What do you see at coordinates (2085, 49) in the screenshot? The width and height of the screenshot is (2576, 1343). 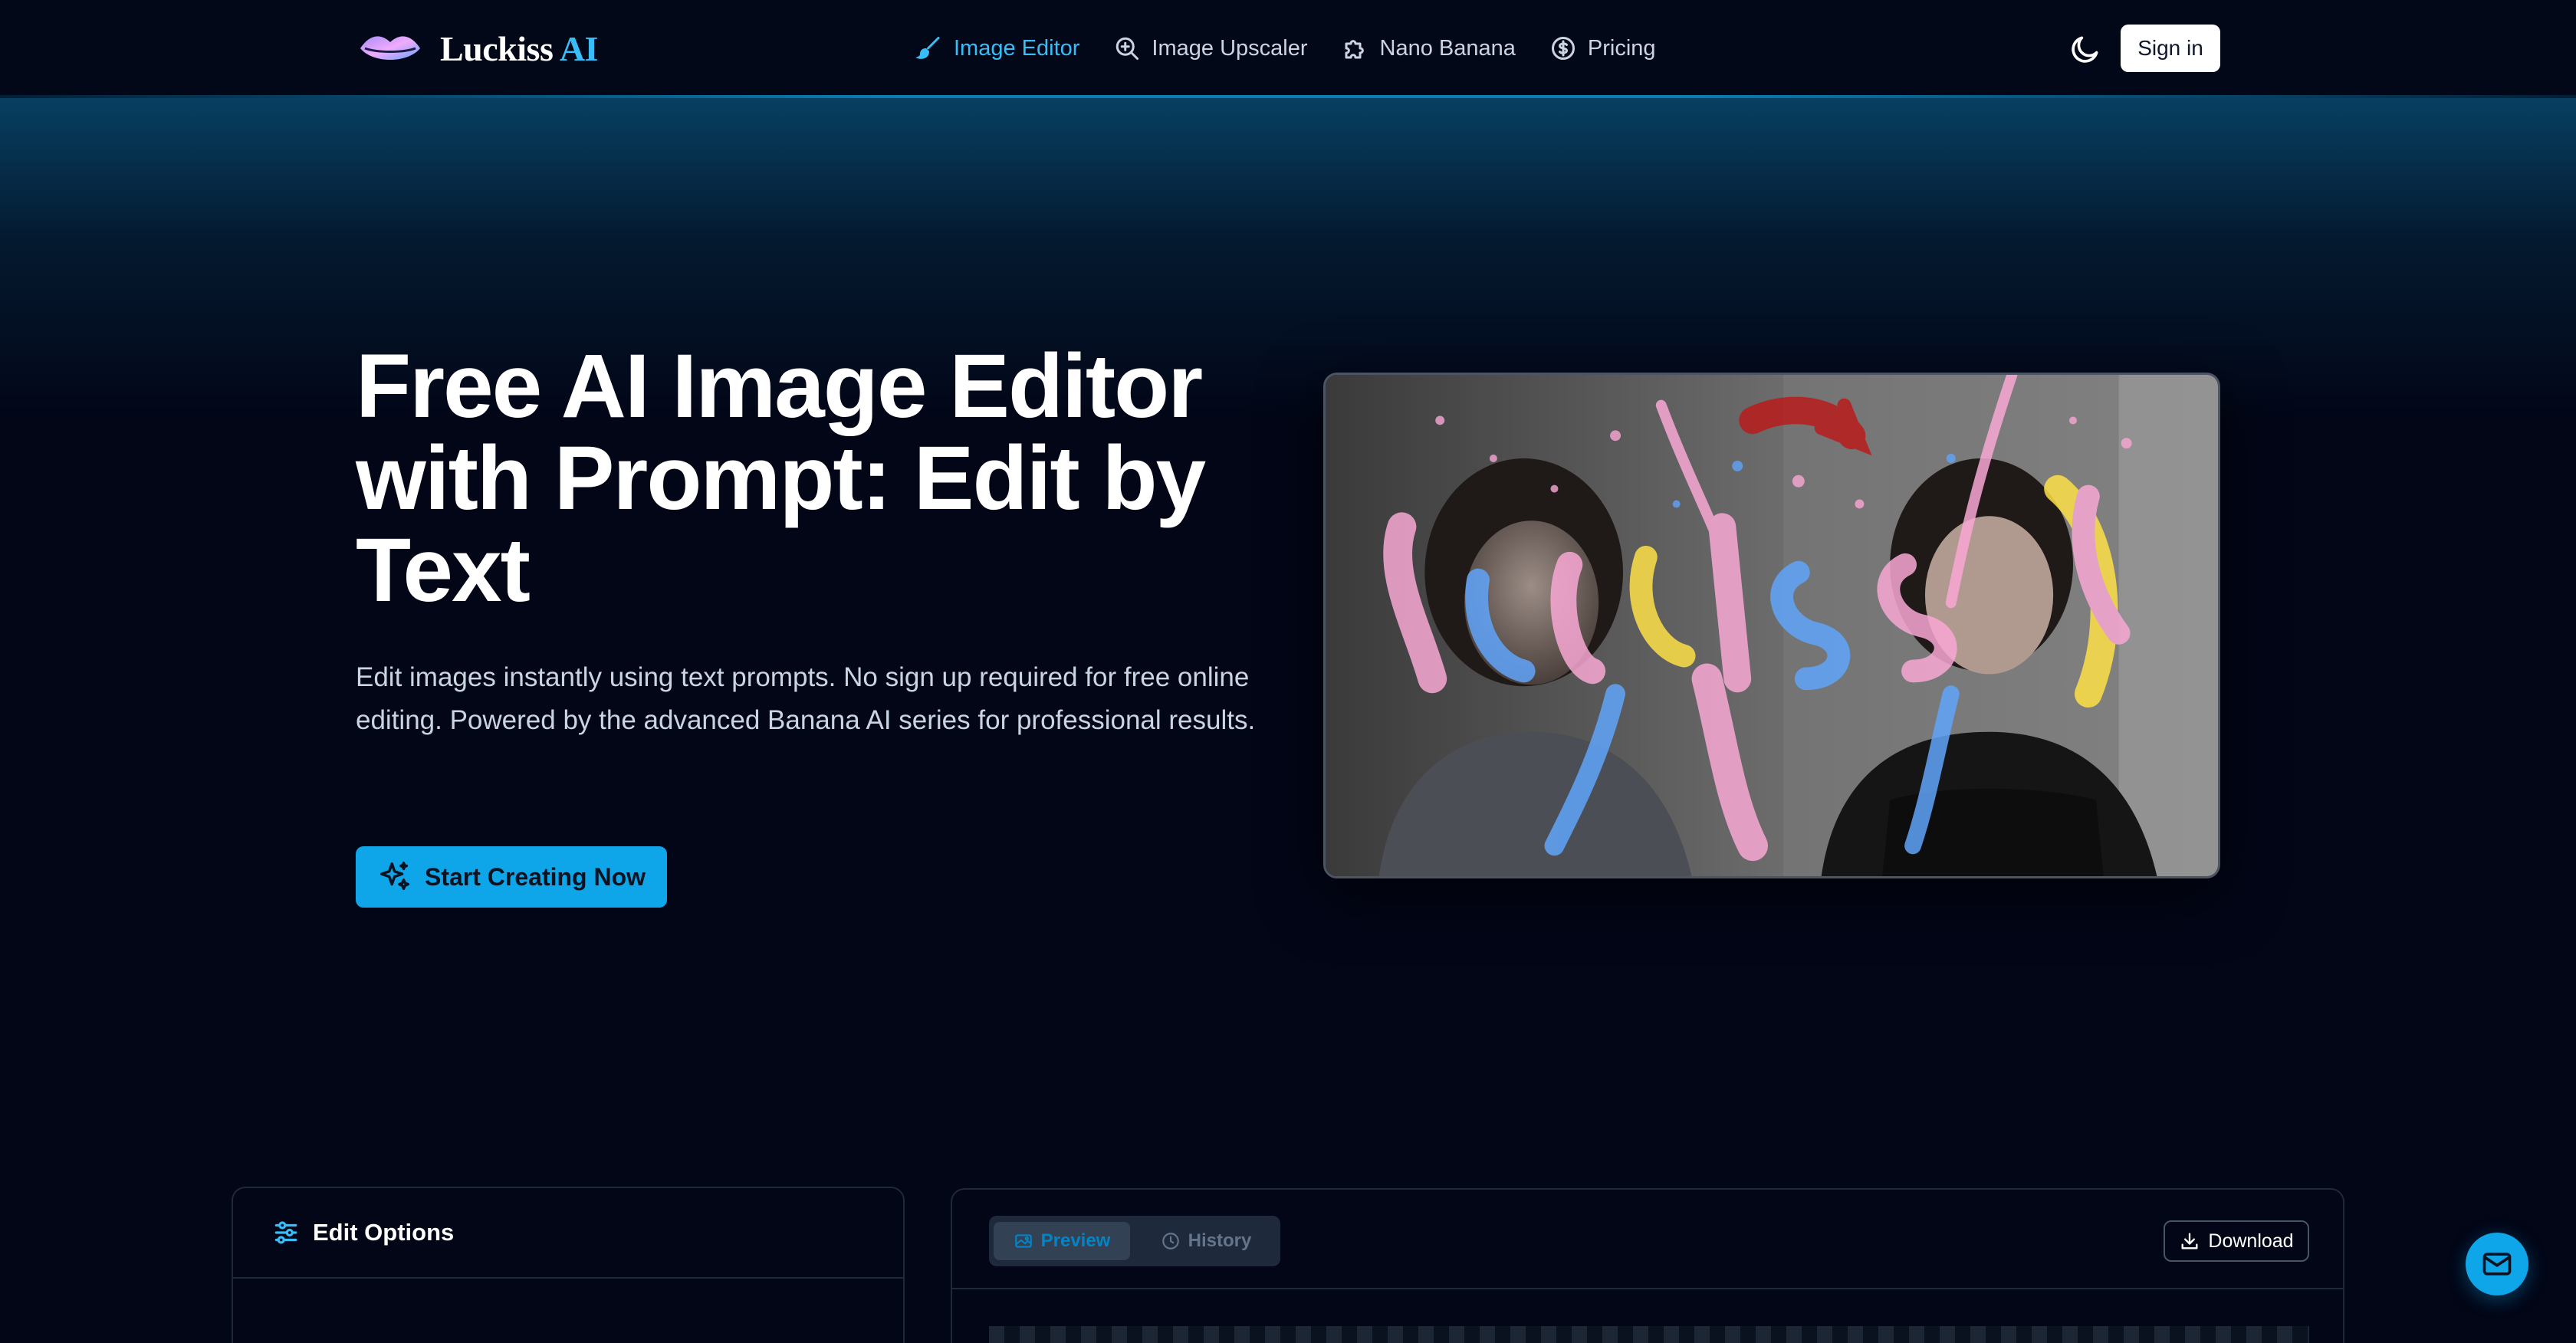 I see `moon-icon` at bounding box center [2085, 49].